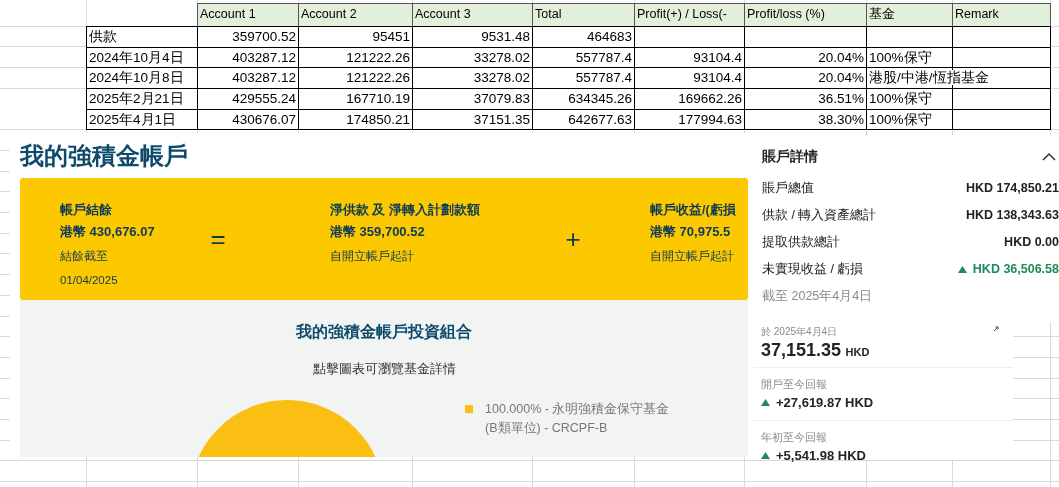  What do you see at coordinates (821, 455) in the screenshot?
I see `return-value: +5,541.98 HKD` at bounding box center [821, 455].